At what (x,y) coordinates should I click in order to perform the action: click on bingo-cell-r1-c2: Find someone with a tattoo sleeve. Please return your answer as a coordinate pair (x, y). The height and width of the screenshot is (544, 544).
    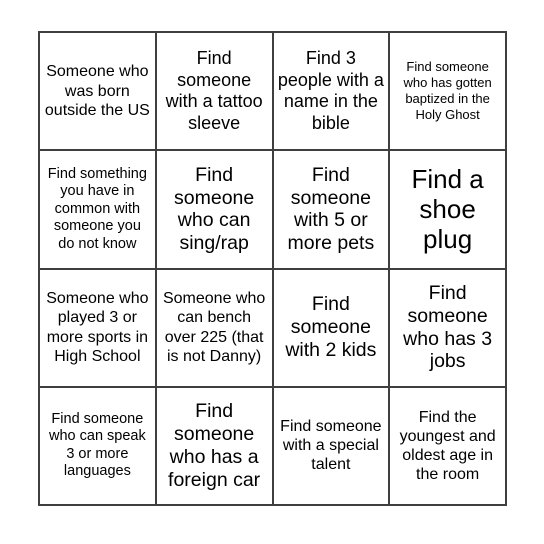
    Looking at the image, I should click on (215, 92).